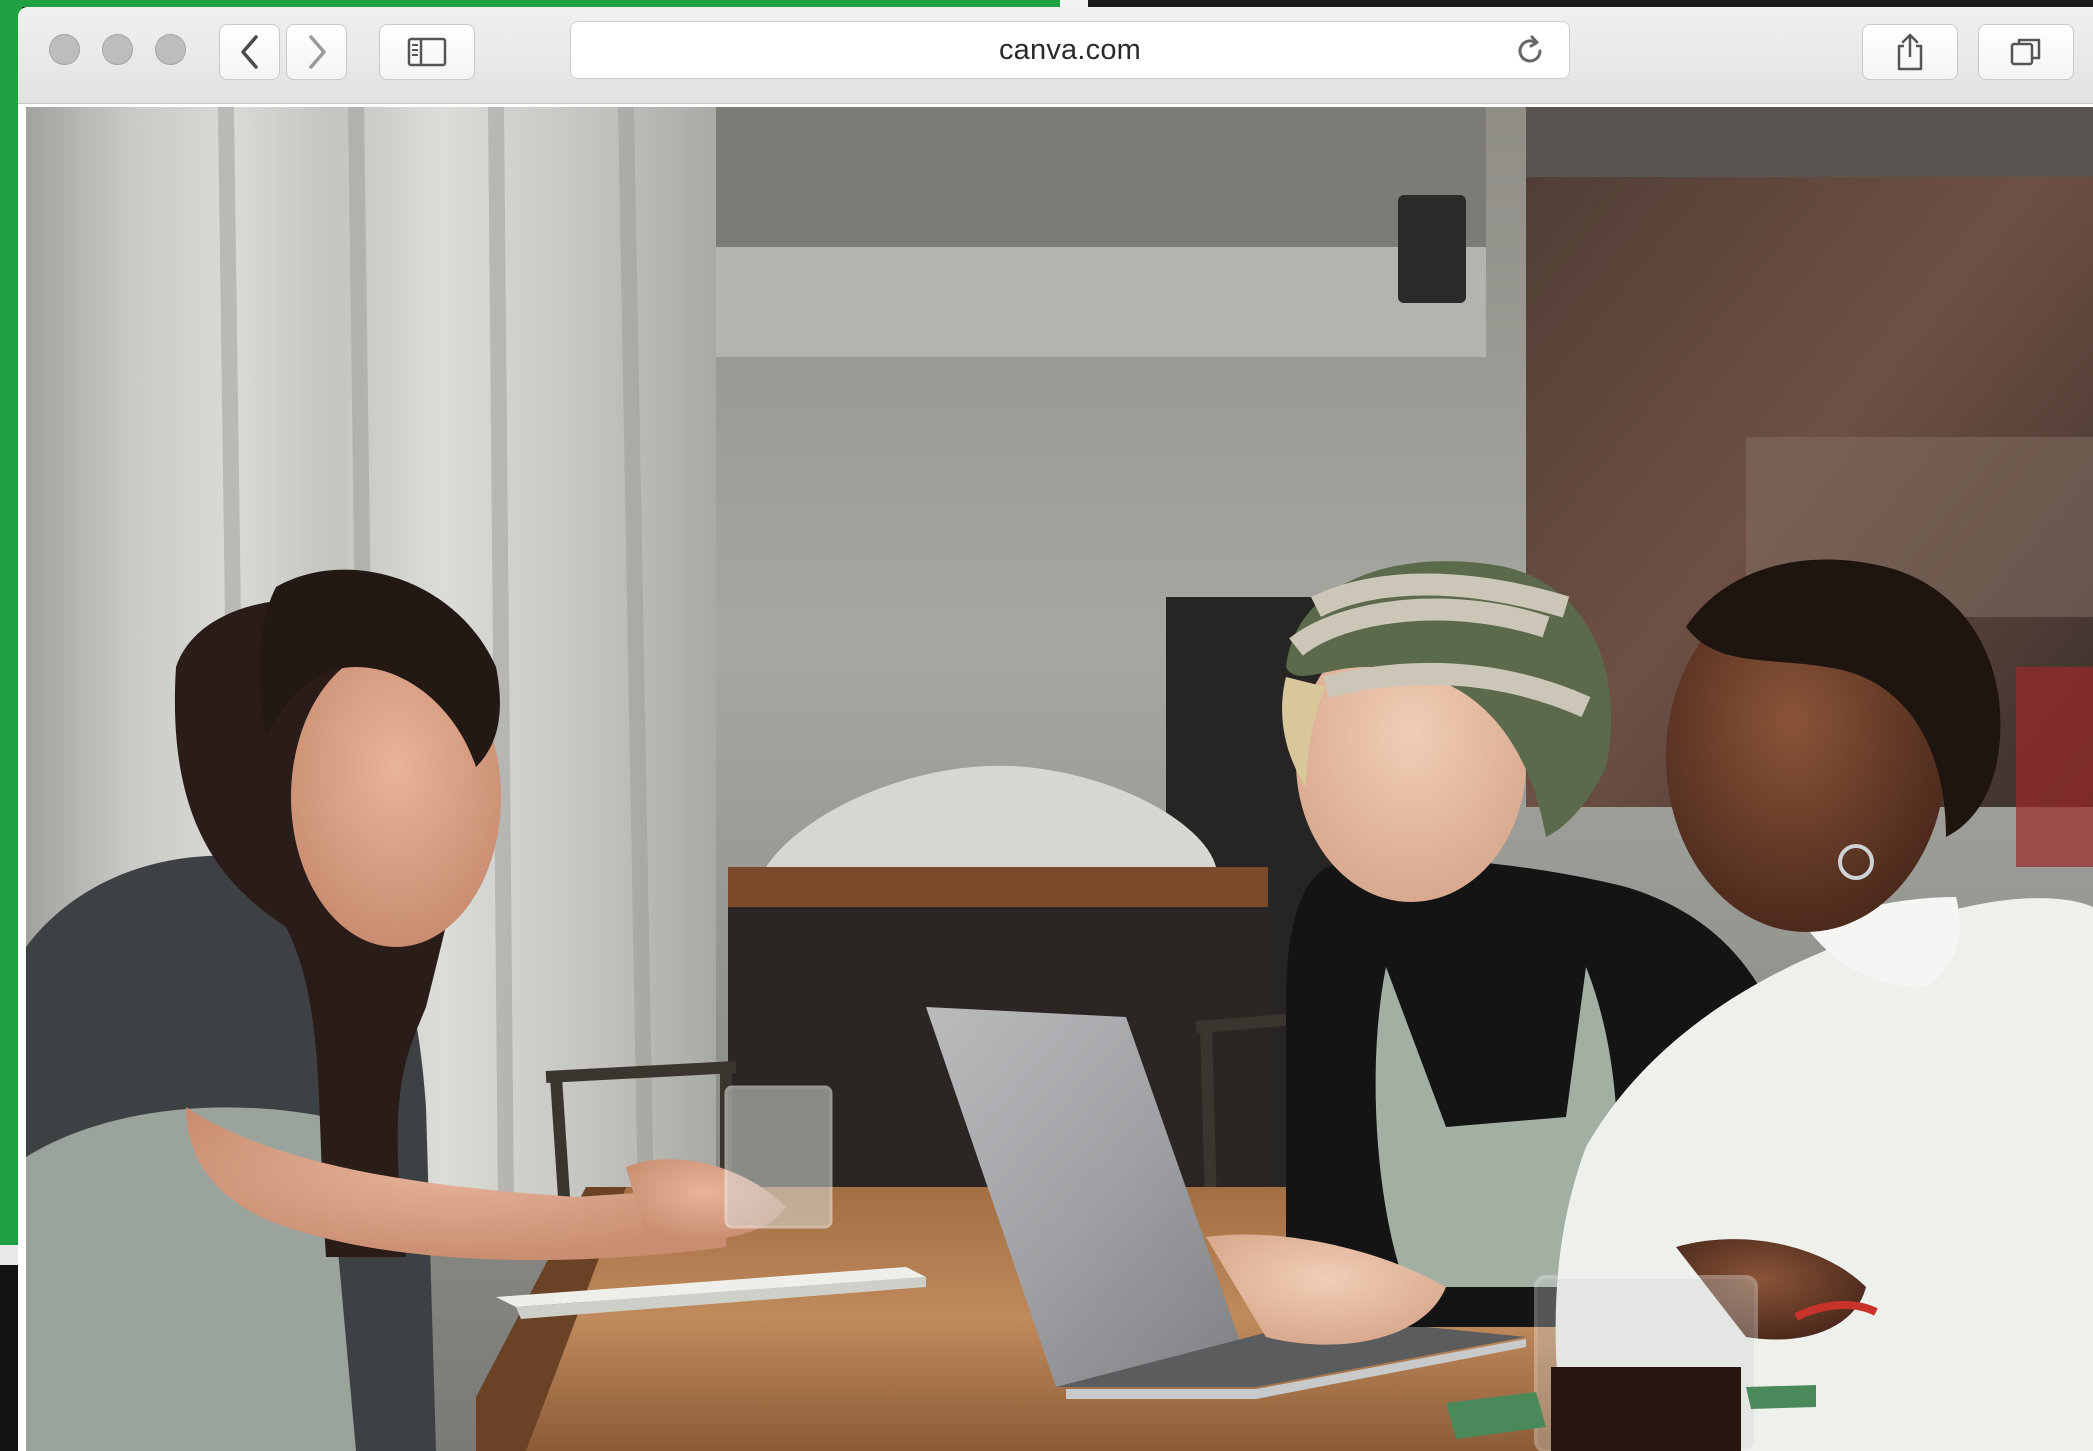 The width and height of the screenshot is (2093, 1451). I want to click on back-button, so click(249, 52).